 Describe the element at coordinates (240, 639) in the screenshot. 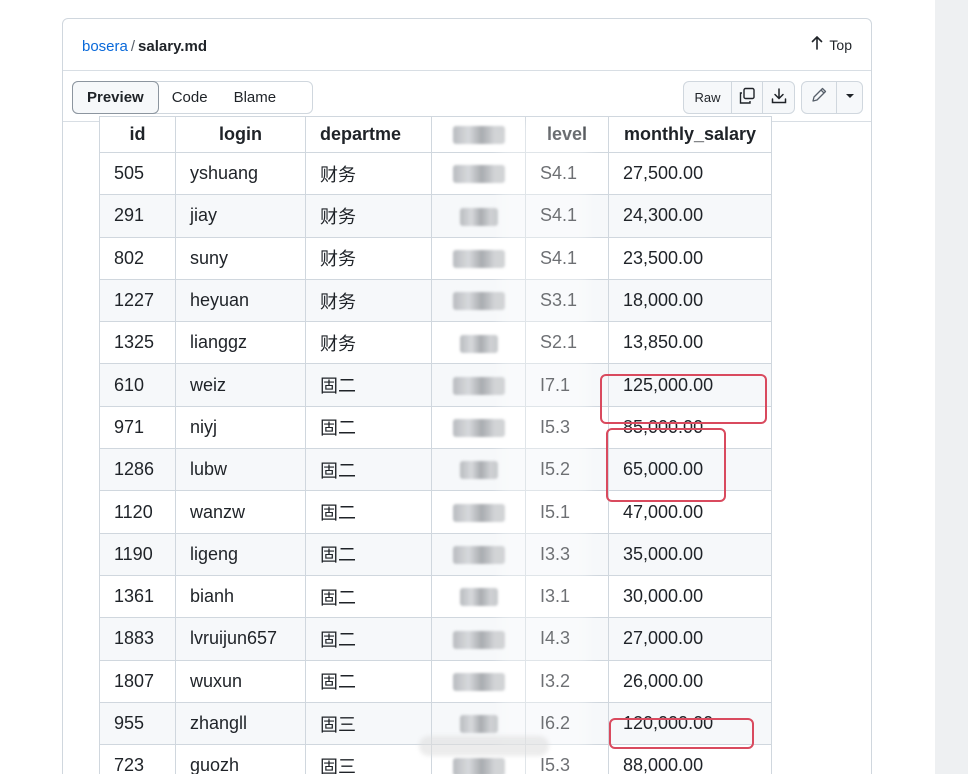

I see `cell-login: lvruijun657` at that location.